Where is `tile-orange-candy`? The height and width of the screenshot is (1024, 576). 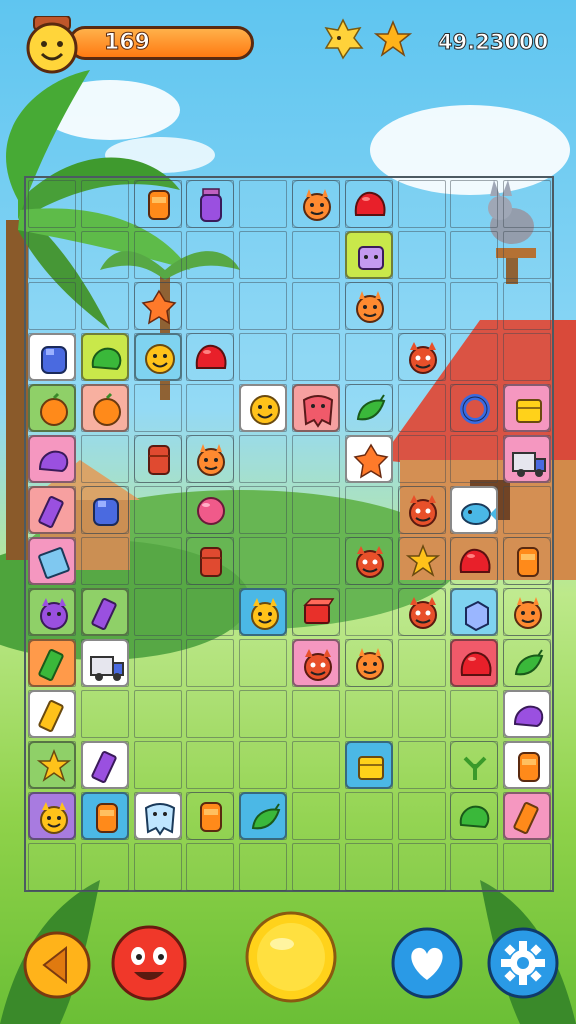 tile-orange-candy is located at coordinates (527, 816).